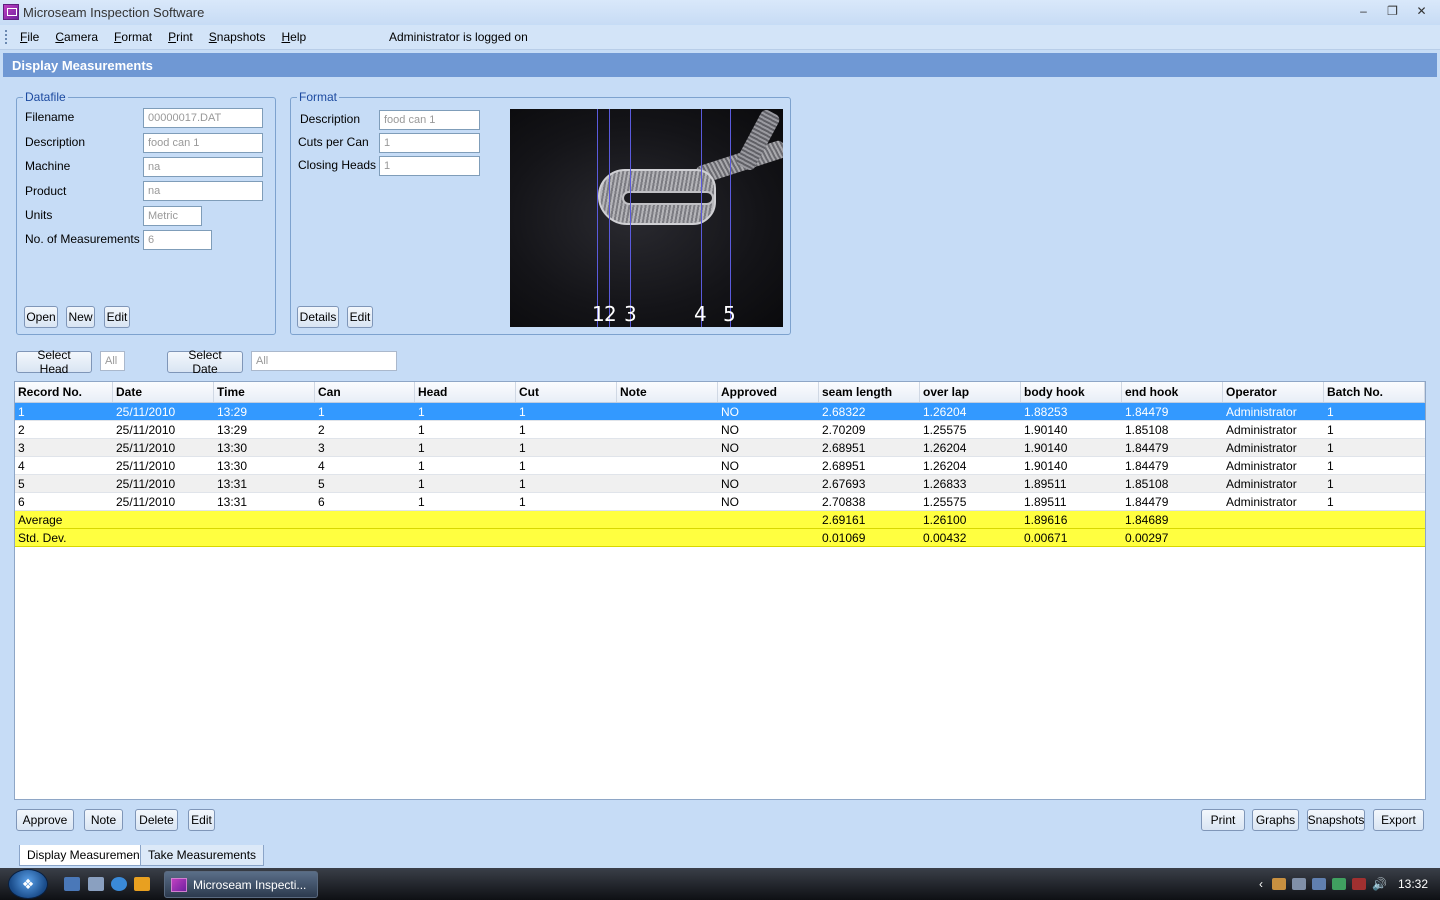 Image resolution: width=1440 pixels, height=900 pixels. Describe the element at coordinates (202, 855) in the screenshot. I see `tab-take-measurements: Take Measurements` at that location.